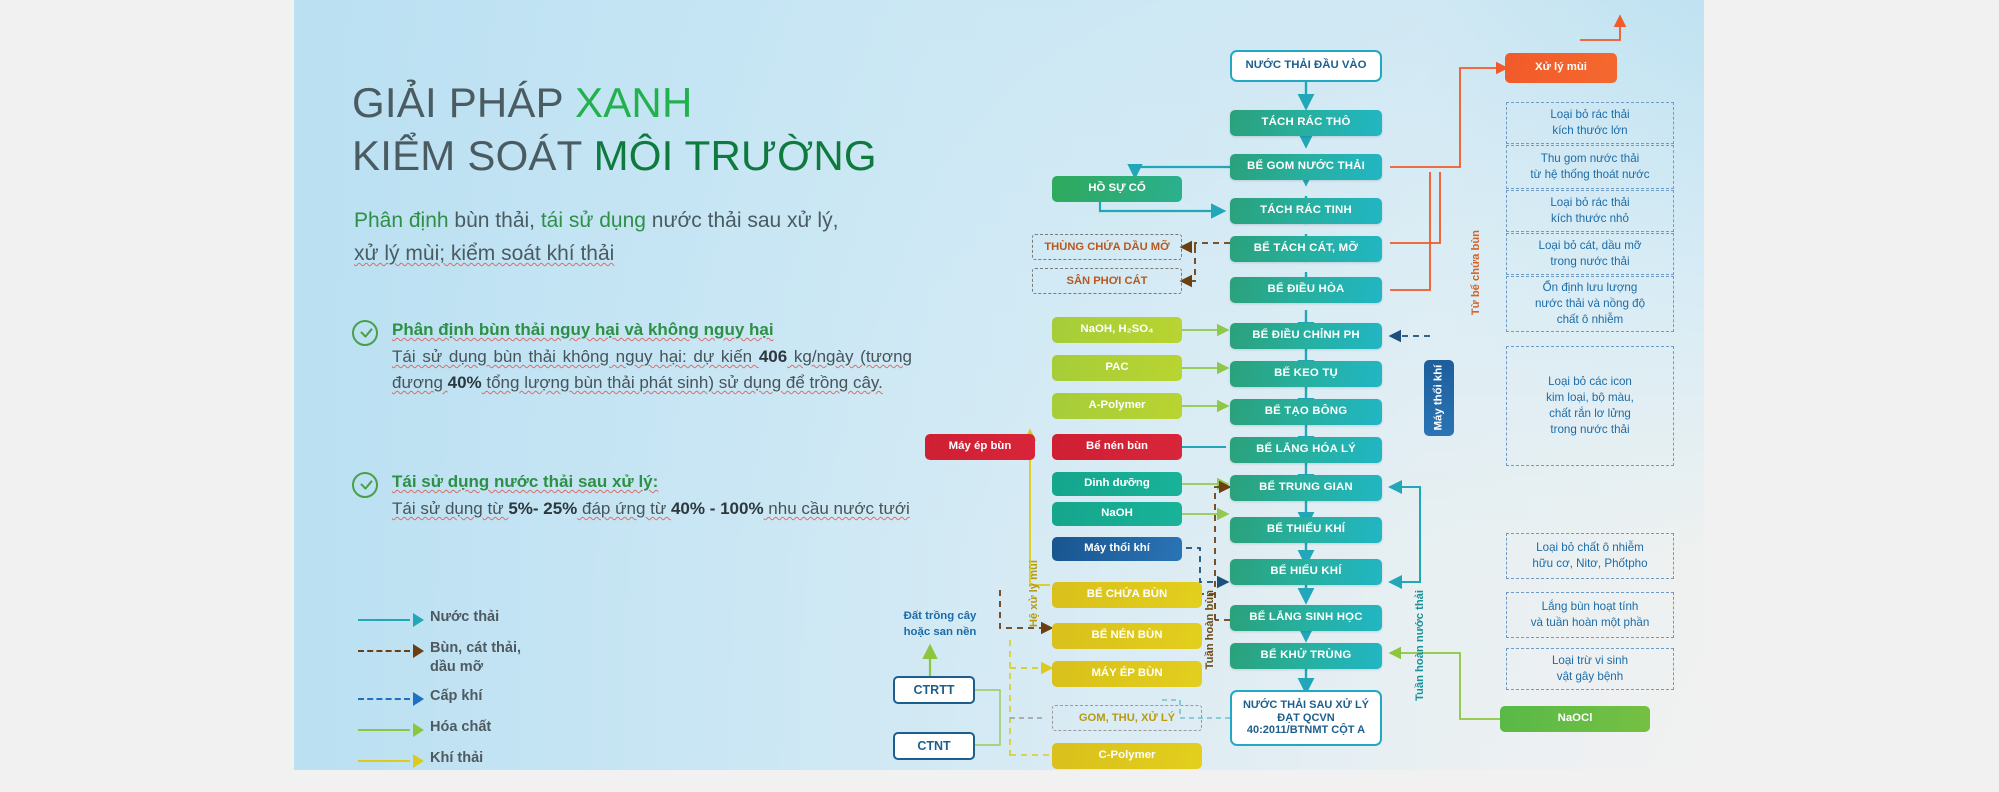 This screenshot has height=792, width=1999. Describe the element at coordinates (633, 102) in the screenshot. I see `title-part-xanh: XANH` at that location.